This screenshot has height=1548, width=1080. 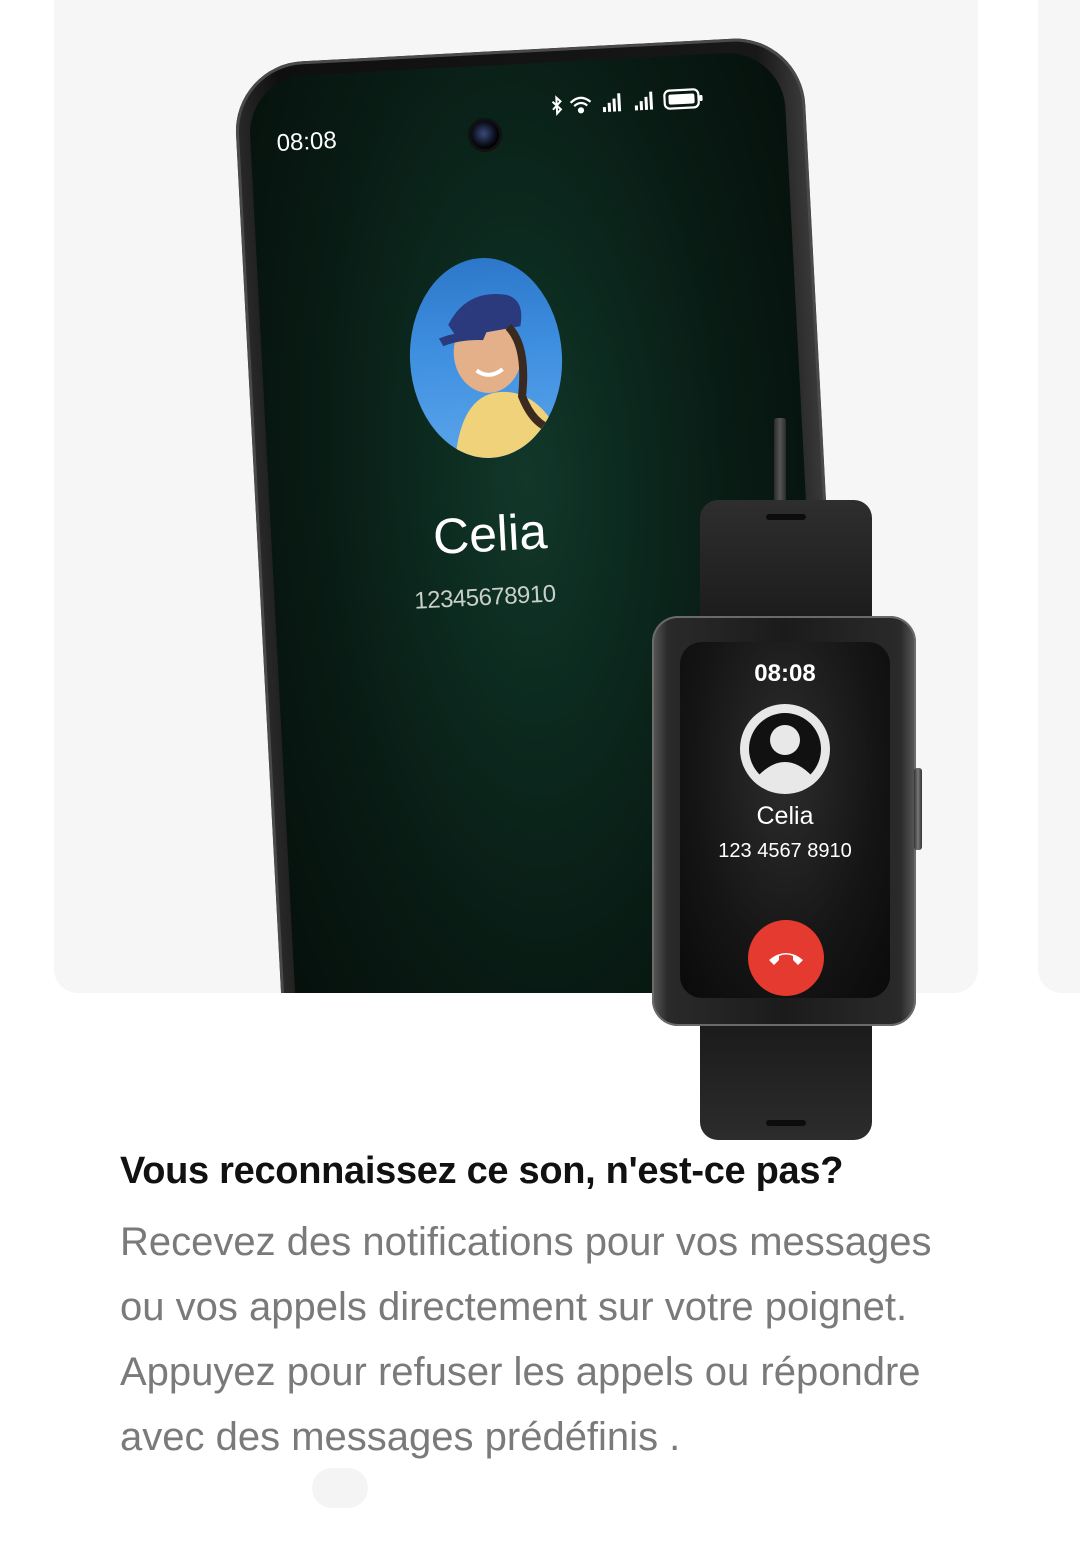 What do you see at coordinates (780, 463) in the screenshot?
I see `phone-side-button` at bounding box center [780, 463].